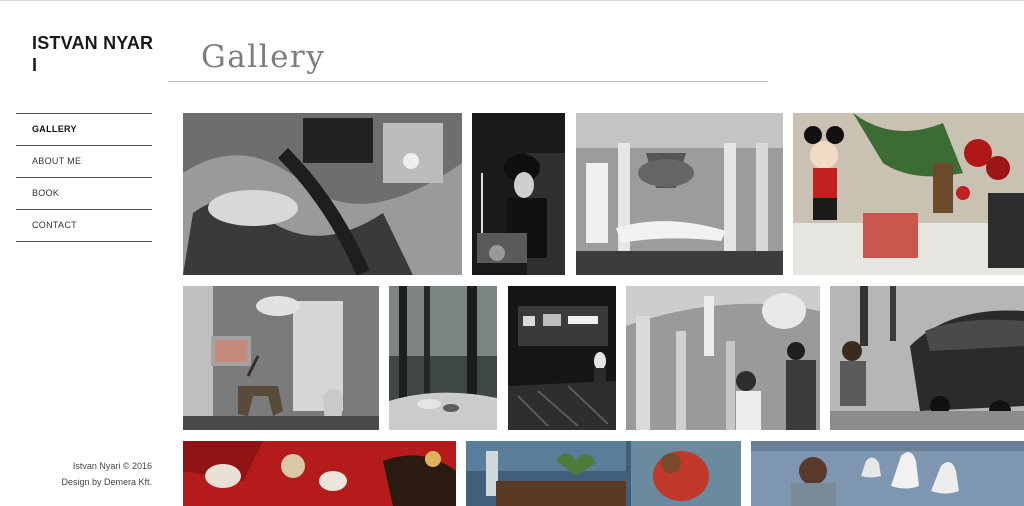  What do you see at coordinates (84, 226) in the screenshot?
I see `nav-item-contact: CONTACT` at bounding box center [84, 226].